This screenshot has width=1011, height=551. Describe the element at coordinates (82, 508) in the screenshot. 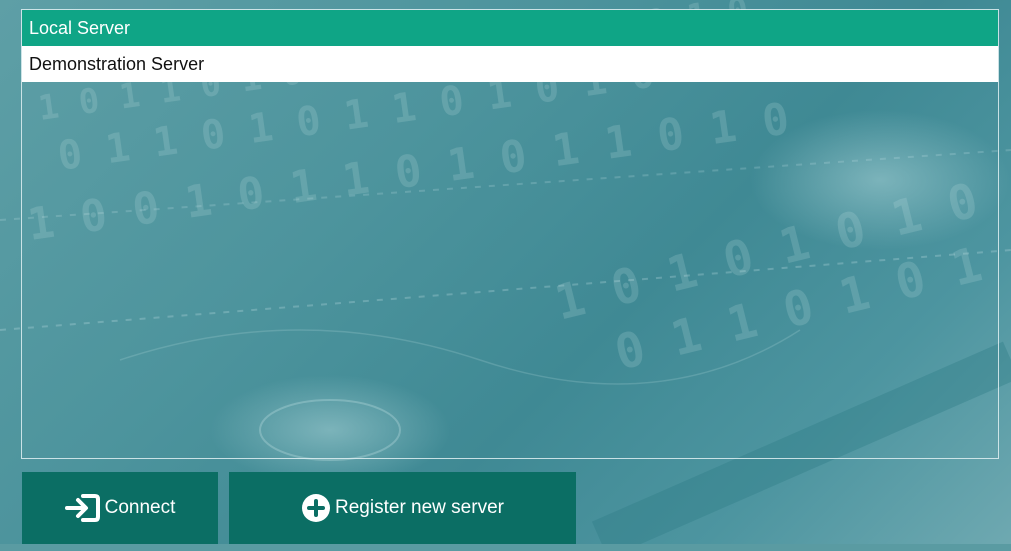

I see `sign-in-icon` at that location.